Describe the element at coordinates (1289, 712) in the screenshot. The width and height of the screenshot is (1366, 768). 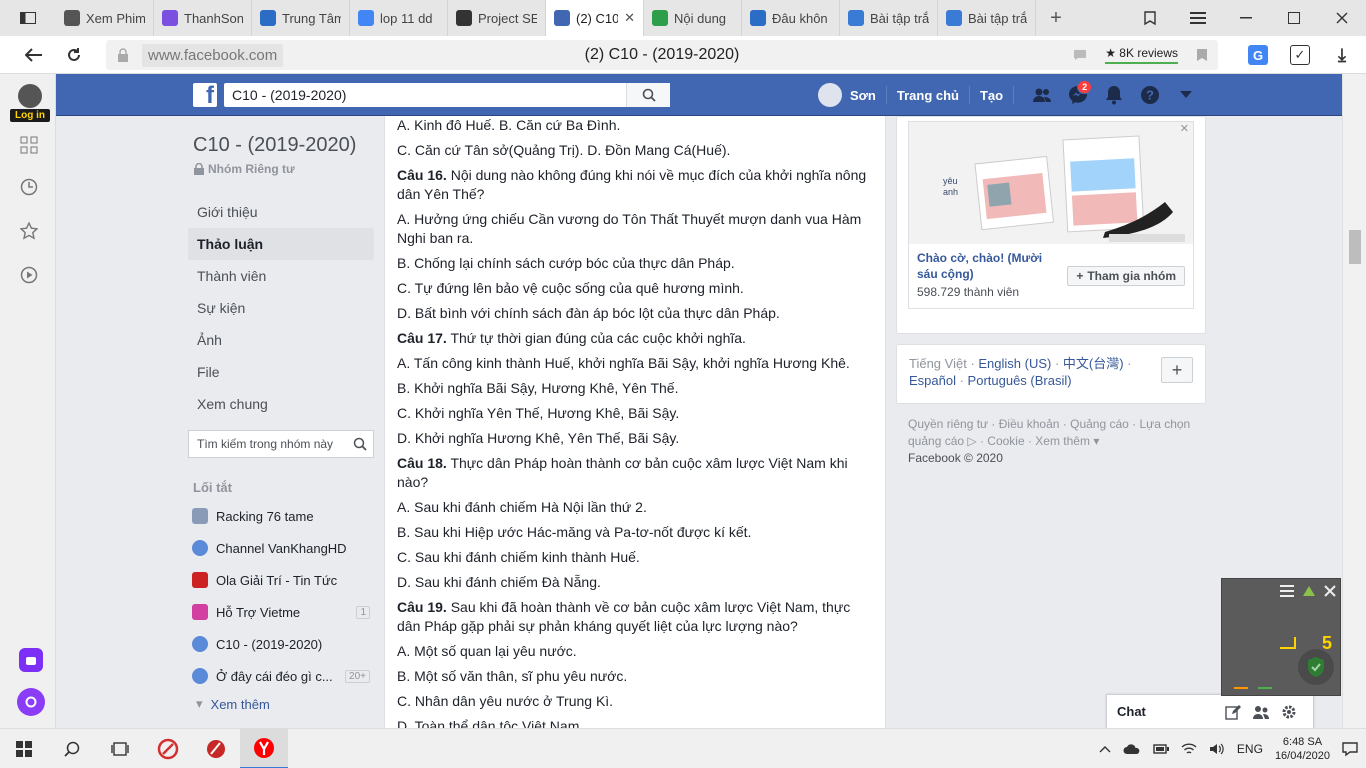
I see `chat-settings-button` at that location.